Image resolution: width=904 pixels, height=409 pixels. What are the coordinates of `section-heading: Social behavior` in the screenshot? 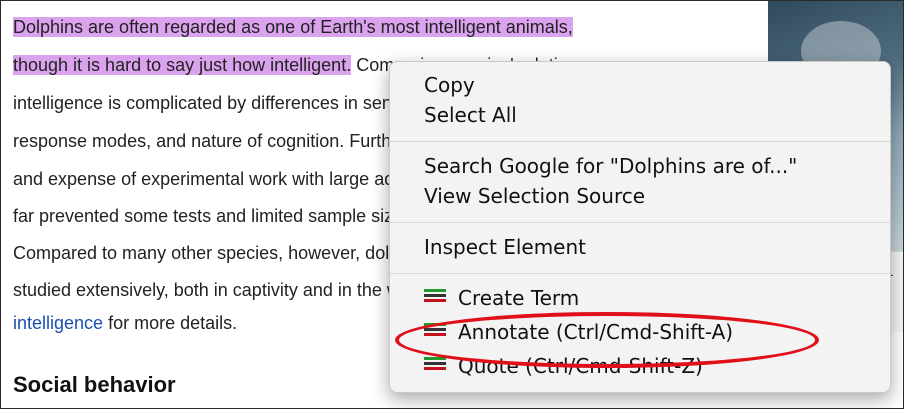 It's located at (94, 384).